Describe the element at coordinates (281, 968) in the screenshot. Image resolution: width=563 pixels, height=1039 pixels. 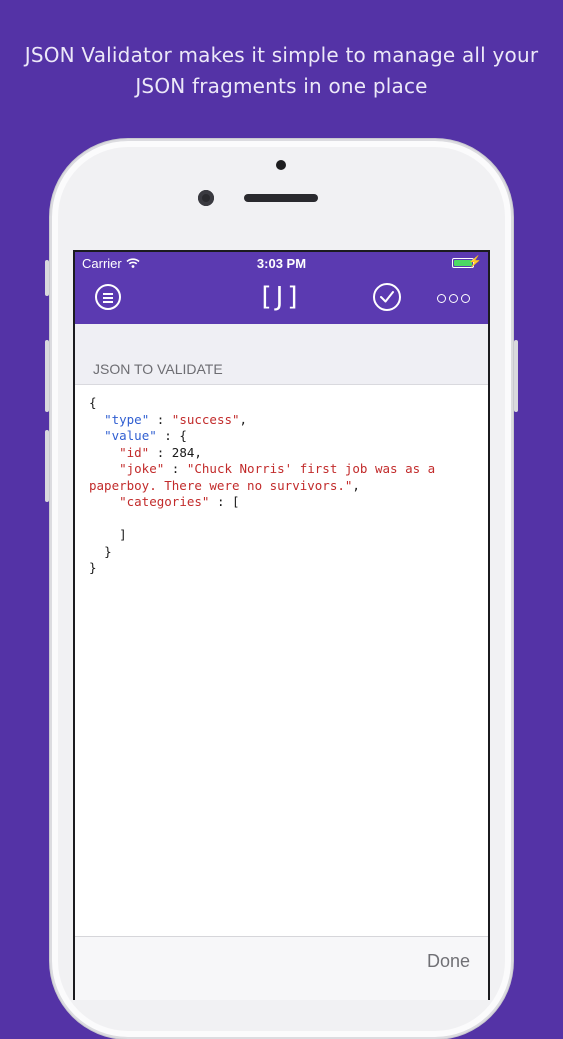
I see `keyboard-toolbar: Done` at that location.